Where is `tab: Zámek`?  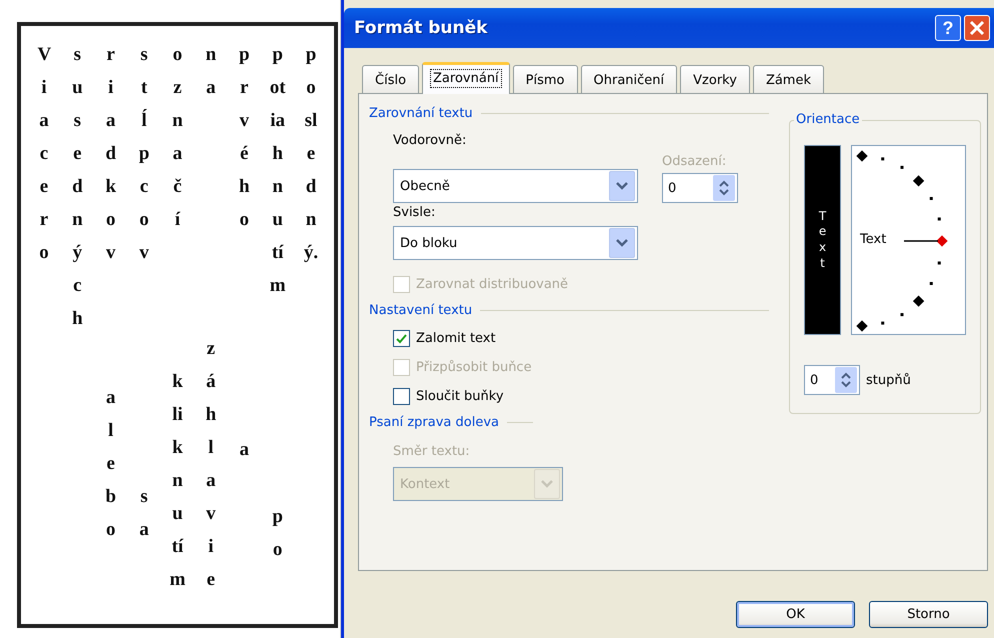 tab: Zámek is located at coordinates (788, 79).